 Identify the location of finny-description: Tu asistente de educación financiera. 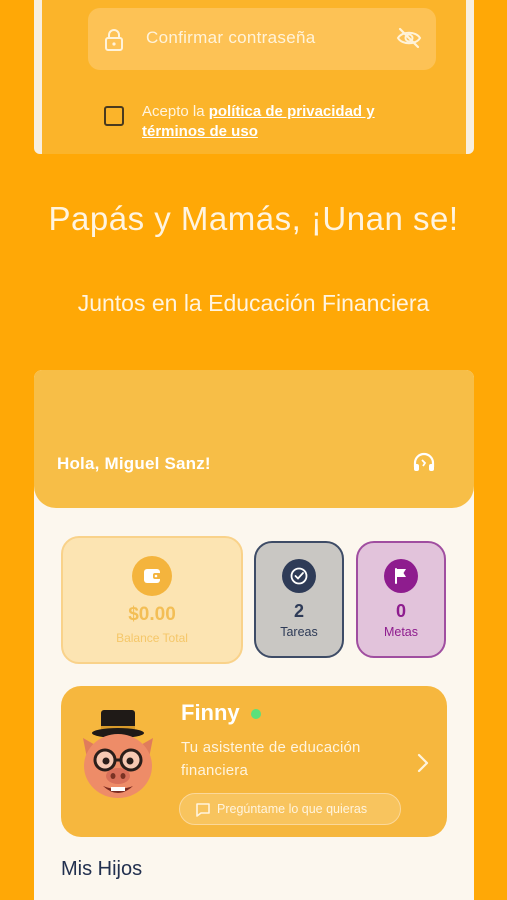
(271, 759).